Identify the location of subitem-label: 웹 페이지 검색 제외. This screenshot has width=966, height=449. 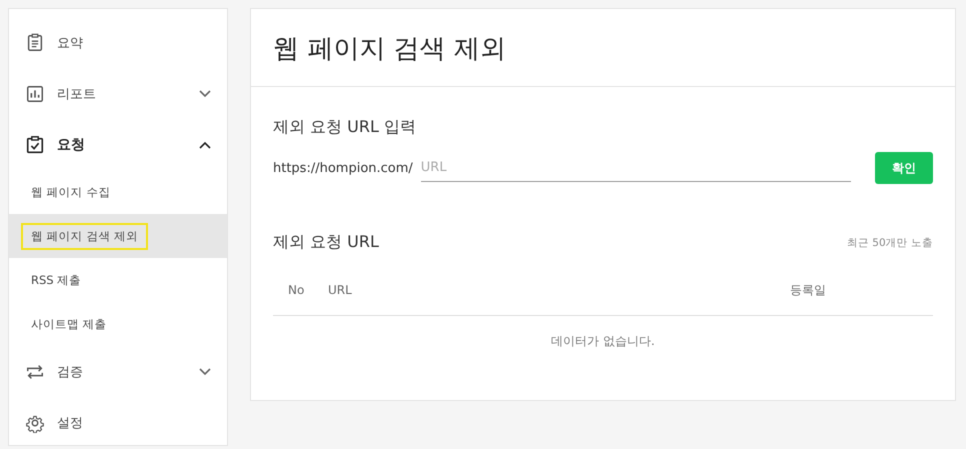
(84, 236).